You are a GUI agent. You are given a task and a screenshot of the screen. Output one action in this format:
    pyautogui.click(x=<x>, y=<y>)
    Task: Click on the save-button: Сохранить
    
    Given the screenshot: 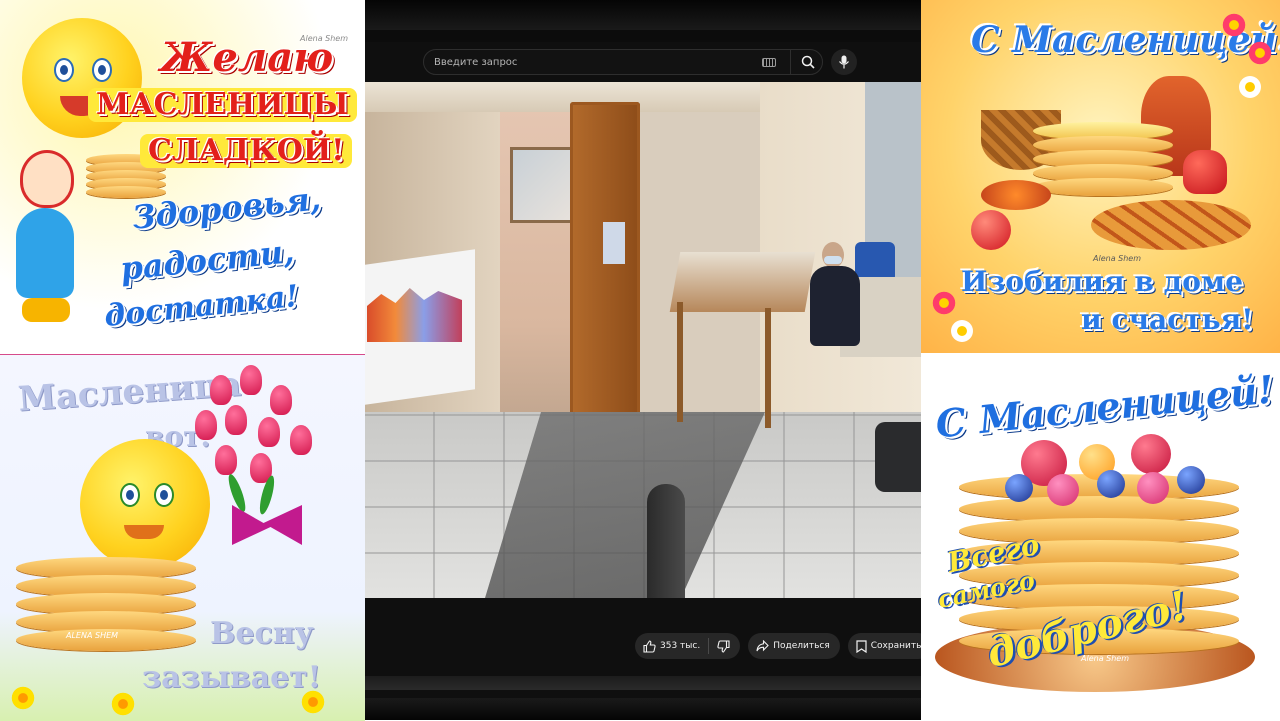 What is the action you would take?
    pyautogui.click(x=884, y=646)
    